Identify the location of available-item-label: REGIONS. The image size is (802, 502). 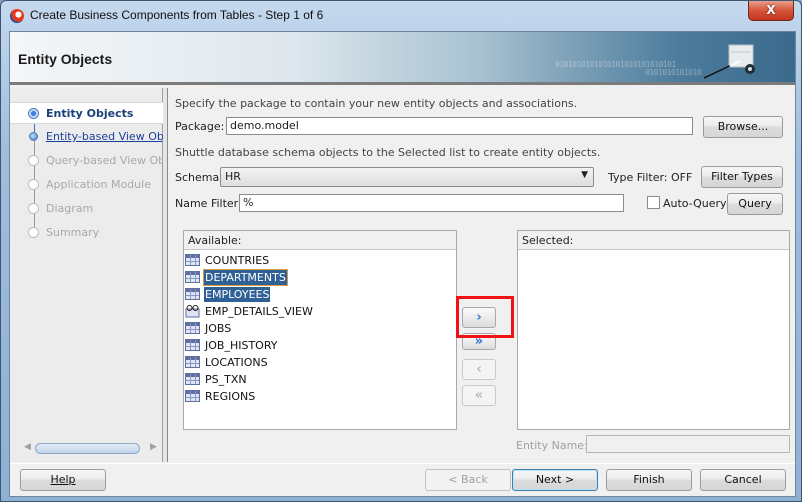
(230, 396).